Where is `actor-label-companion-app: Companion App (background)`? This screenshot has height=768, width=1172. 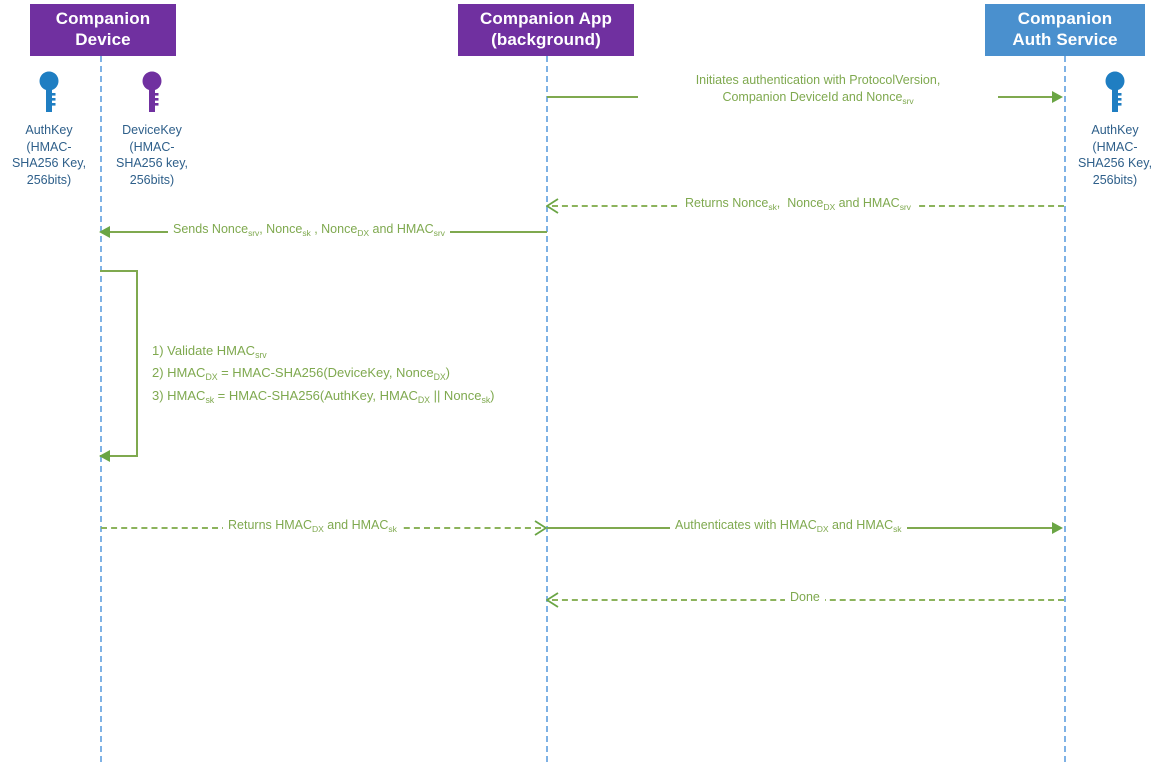
actor-label-companion-app: Companion App (background) is located at coordinates (546, 29).